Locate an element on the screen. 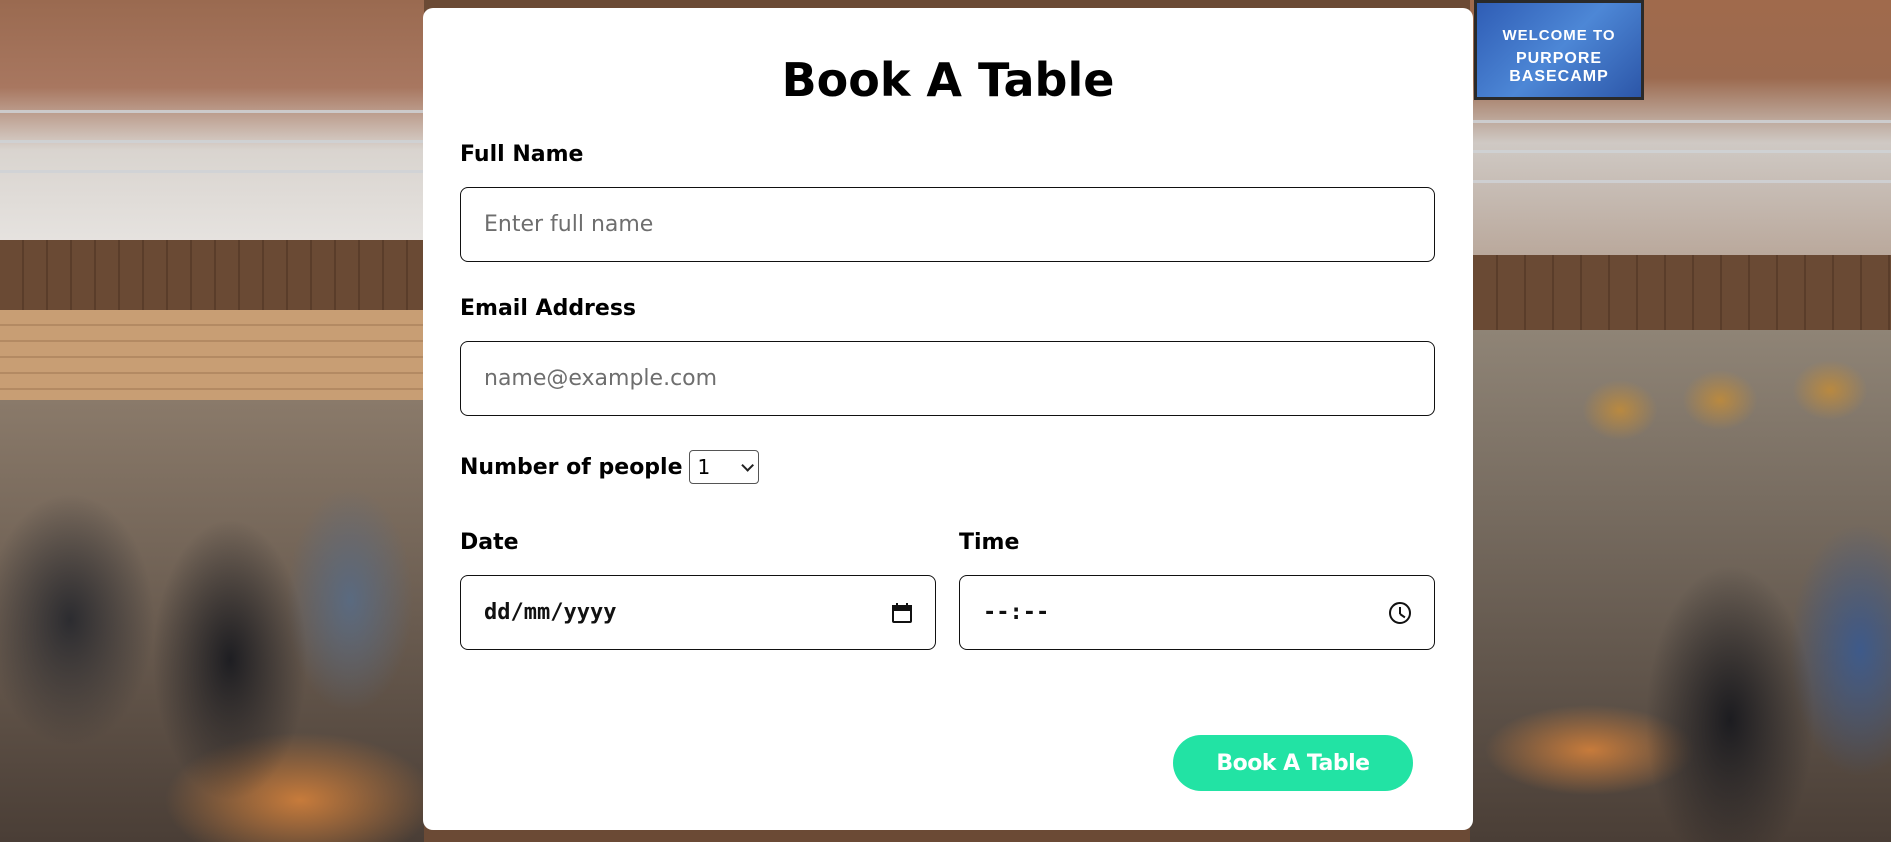 This screenshot has width=1891, height=842. email-label: Email Address is located at coordinates (548, 308).